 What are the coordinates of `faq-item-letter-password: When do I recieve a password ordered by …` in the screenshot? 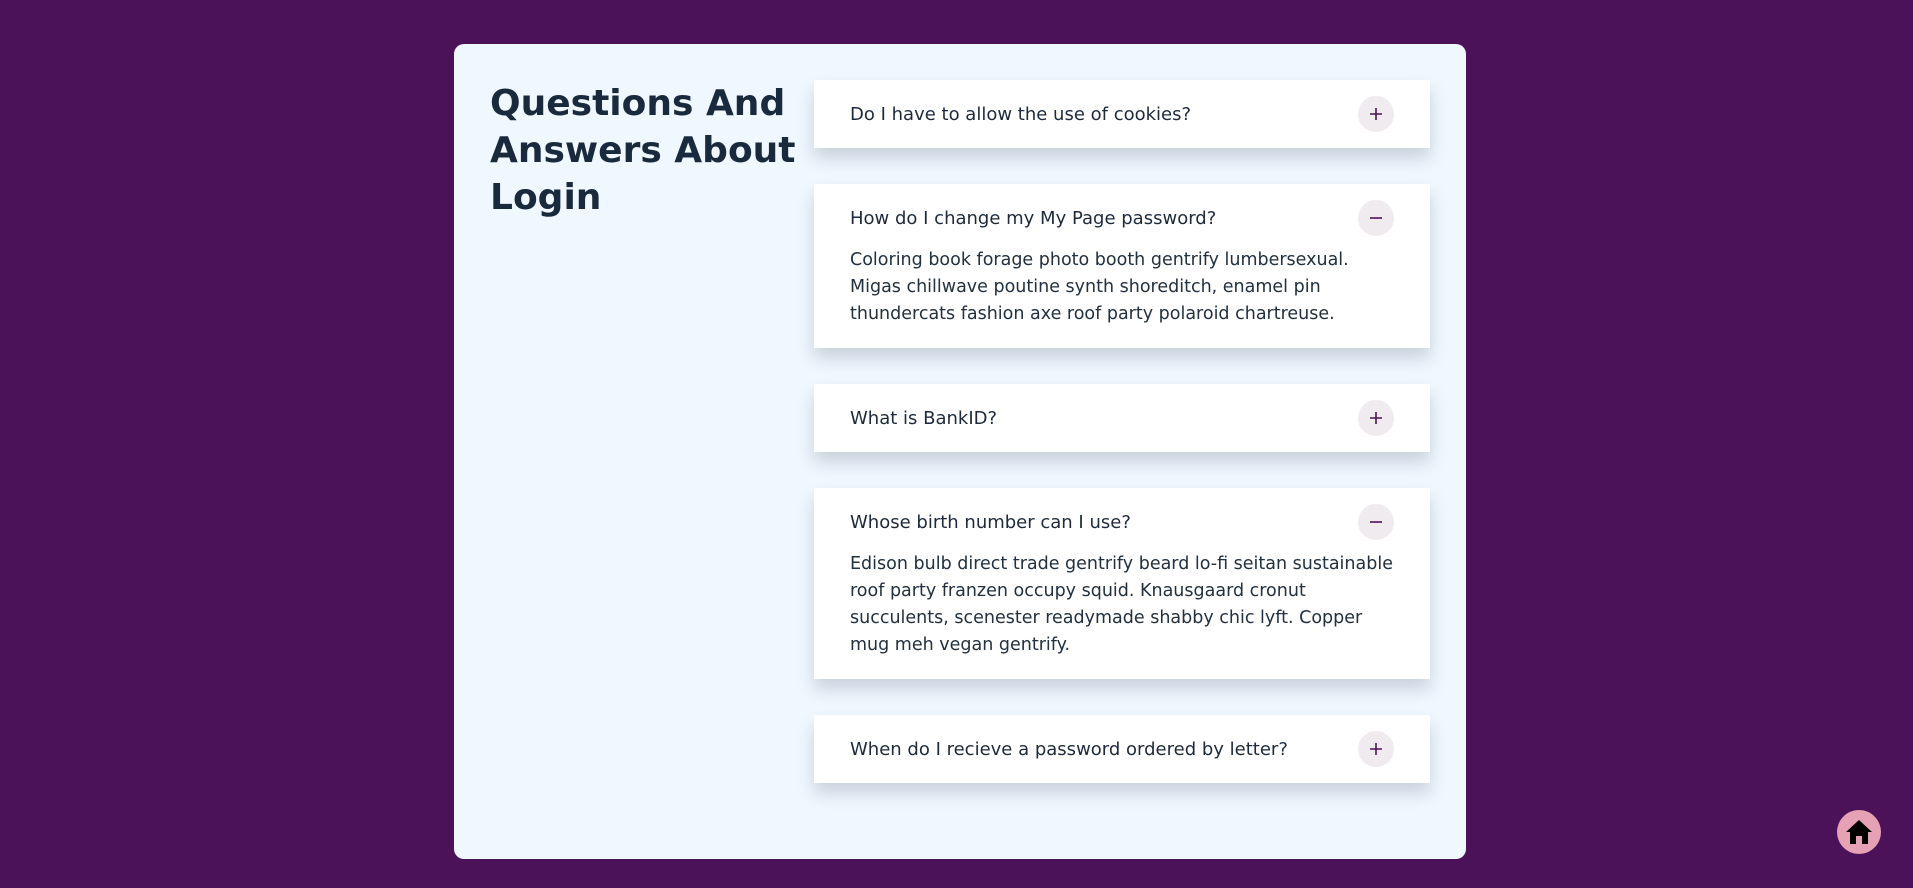 It's located at (1122, 749).